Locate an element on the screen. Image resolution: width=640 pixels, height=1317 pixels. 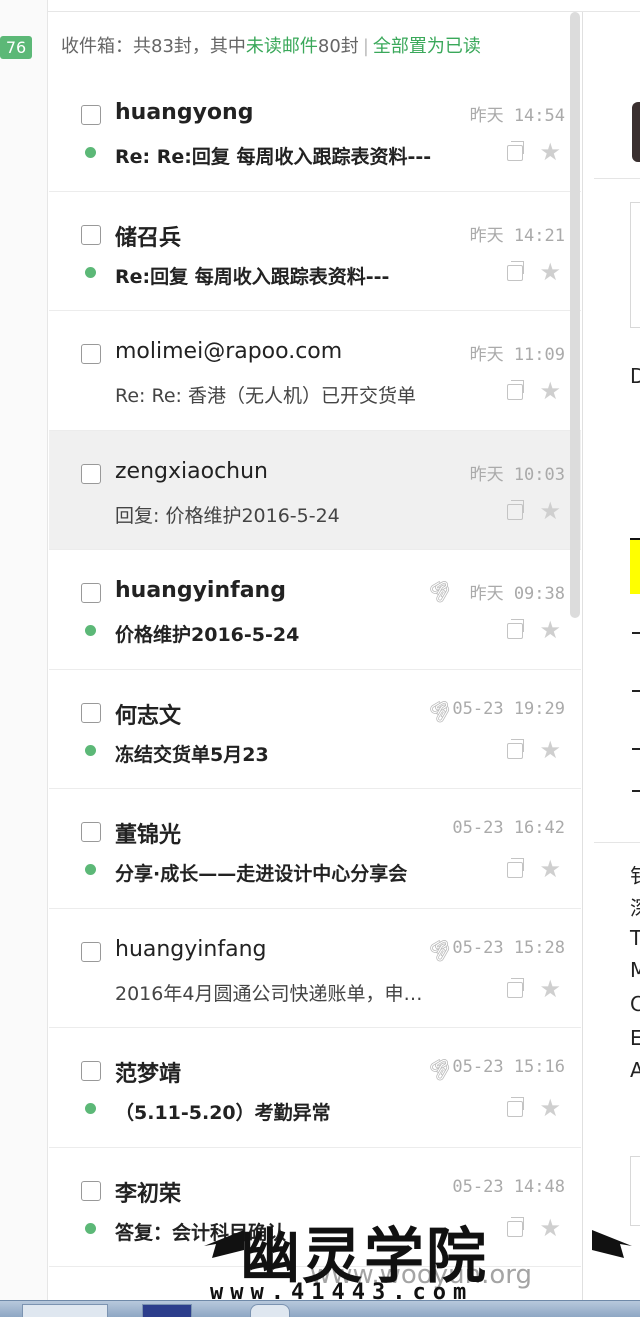
mail-time: 05-23 15:28 is located at coordinates (508, 947).